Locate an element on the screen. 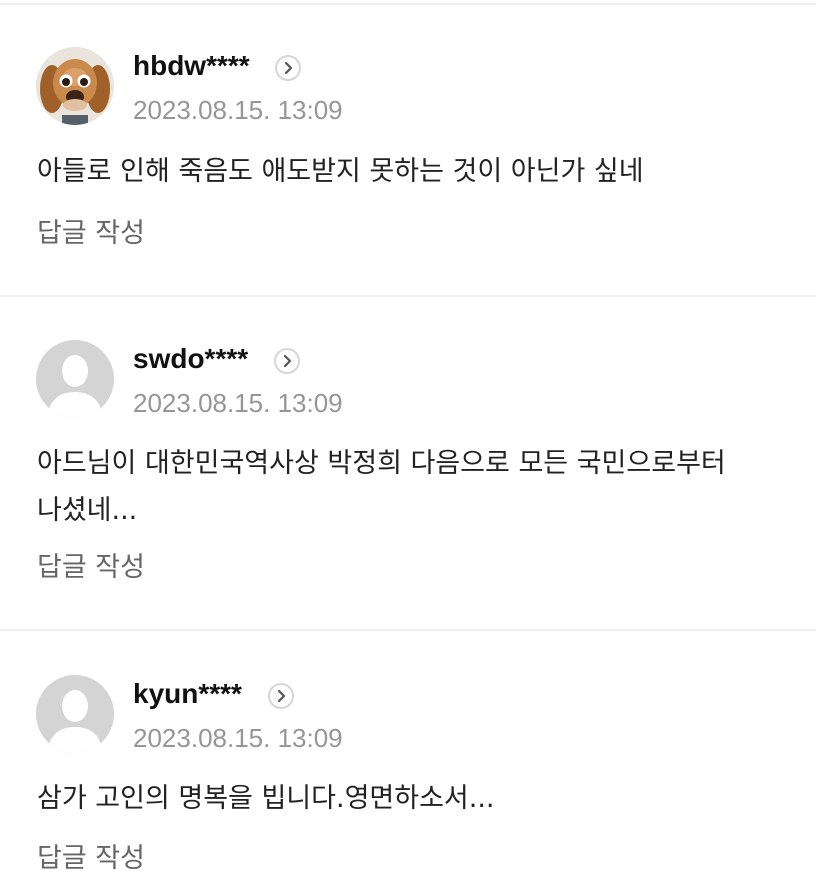 This screenshot has width=816, height=879. dog-avatar is located at coordinates (75, 86).